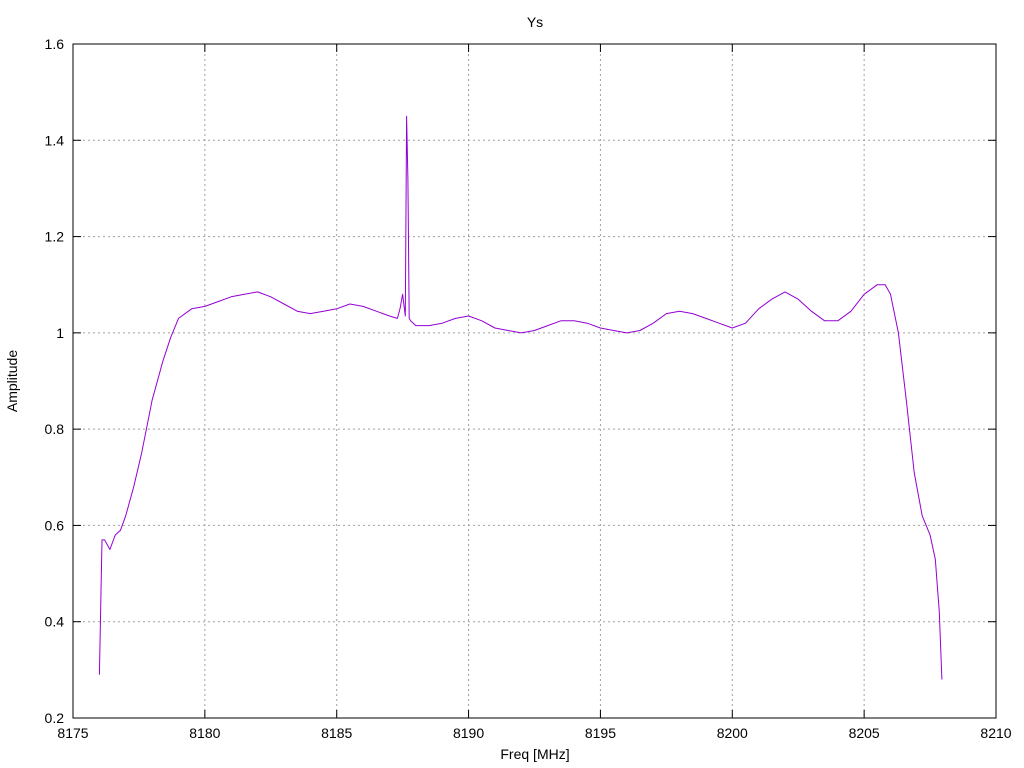  I want to click on y-tick-label: 0.6, so click(55, 525).